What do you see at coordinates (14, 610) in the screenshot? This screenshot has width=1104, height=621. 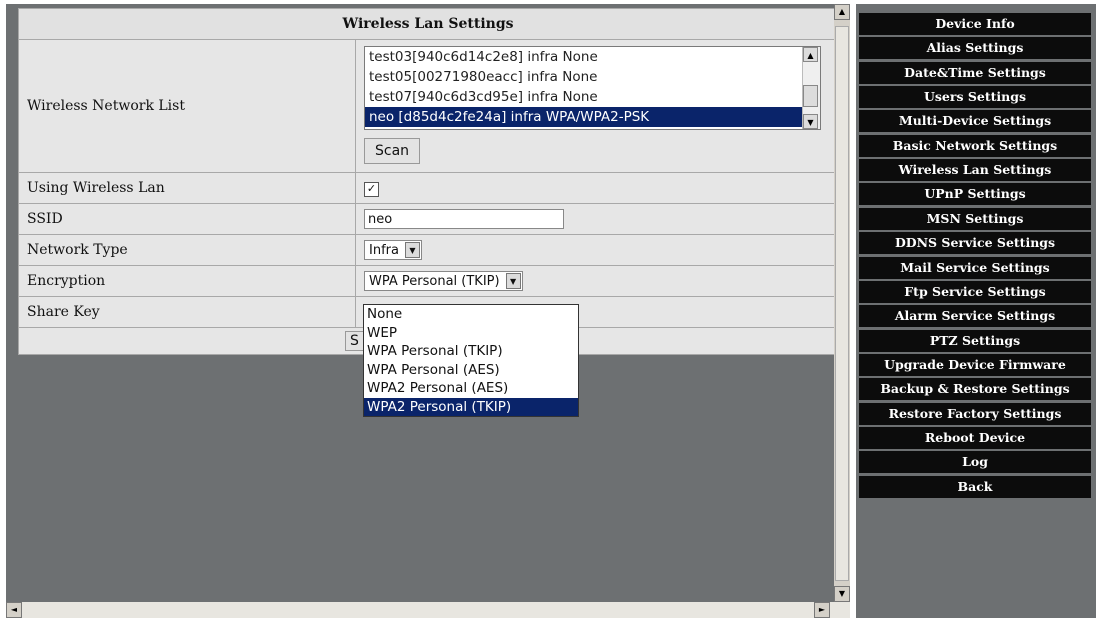 I see `scroll-left-icon: ◄` at bounding box center [14, 610].